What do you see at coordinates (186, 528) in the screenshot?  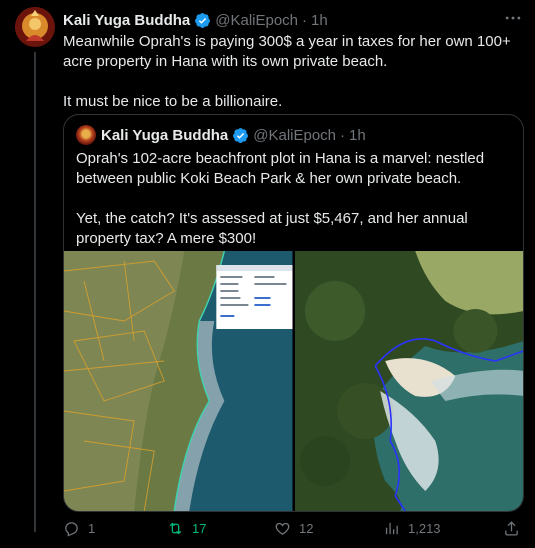 I see `retweet-button: 17` at bounding box center [186, 528].